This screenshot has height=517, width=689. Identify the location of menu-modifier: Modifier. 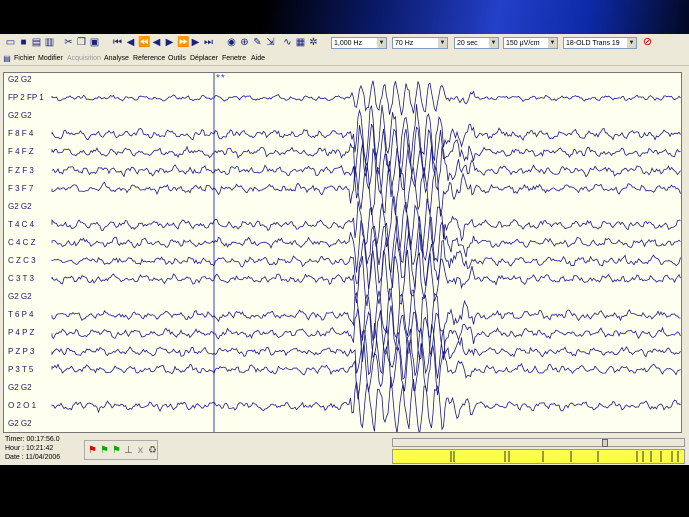
(50, 59).